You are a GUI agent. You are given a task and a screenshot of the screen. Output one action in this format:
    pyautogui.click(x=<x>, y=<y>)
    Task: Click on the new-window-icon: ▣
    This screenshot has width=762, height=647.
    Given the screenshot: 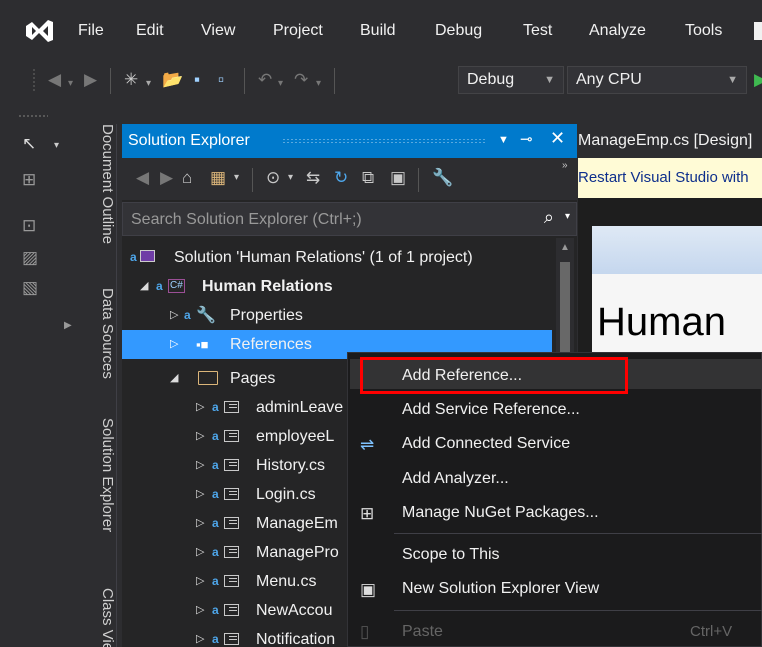 What is the action you would take?
    pyautogui.click(x=368, y=589)
    